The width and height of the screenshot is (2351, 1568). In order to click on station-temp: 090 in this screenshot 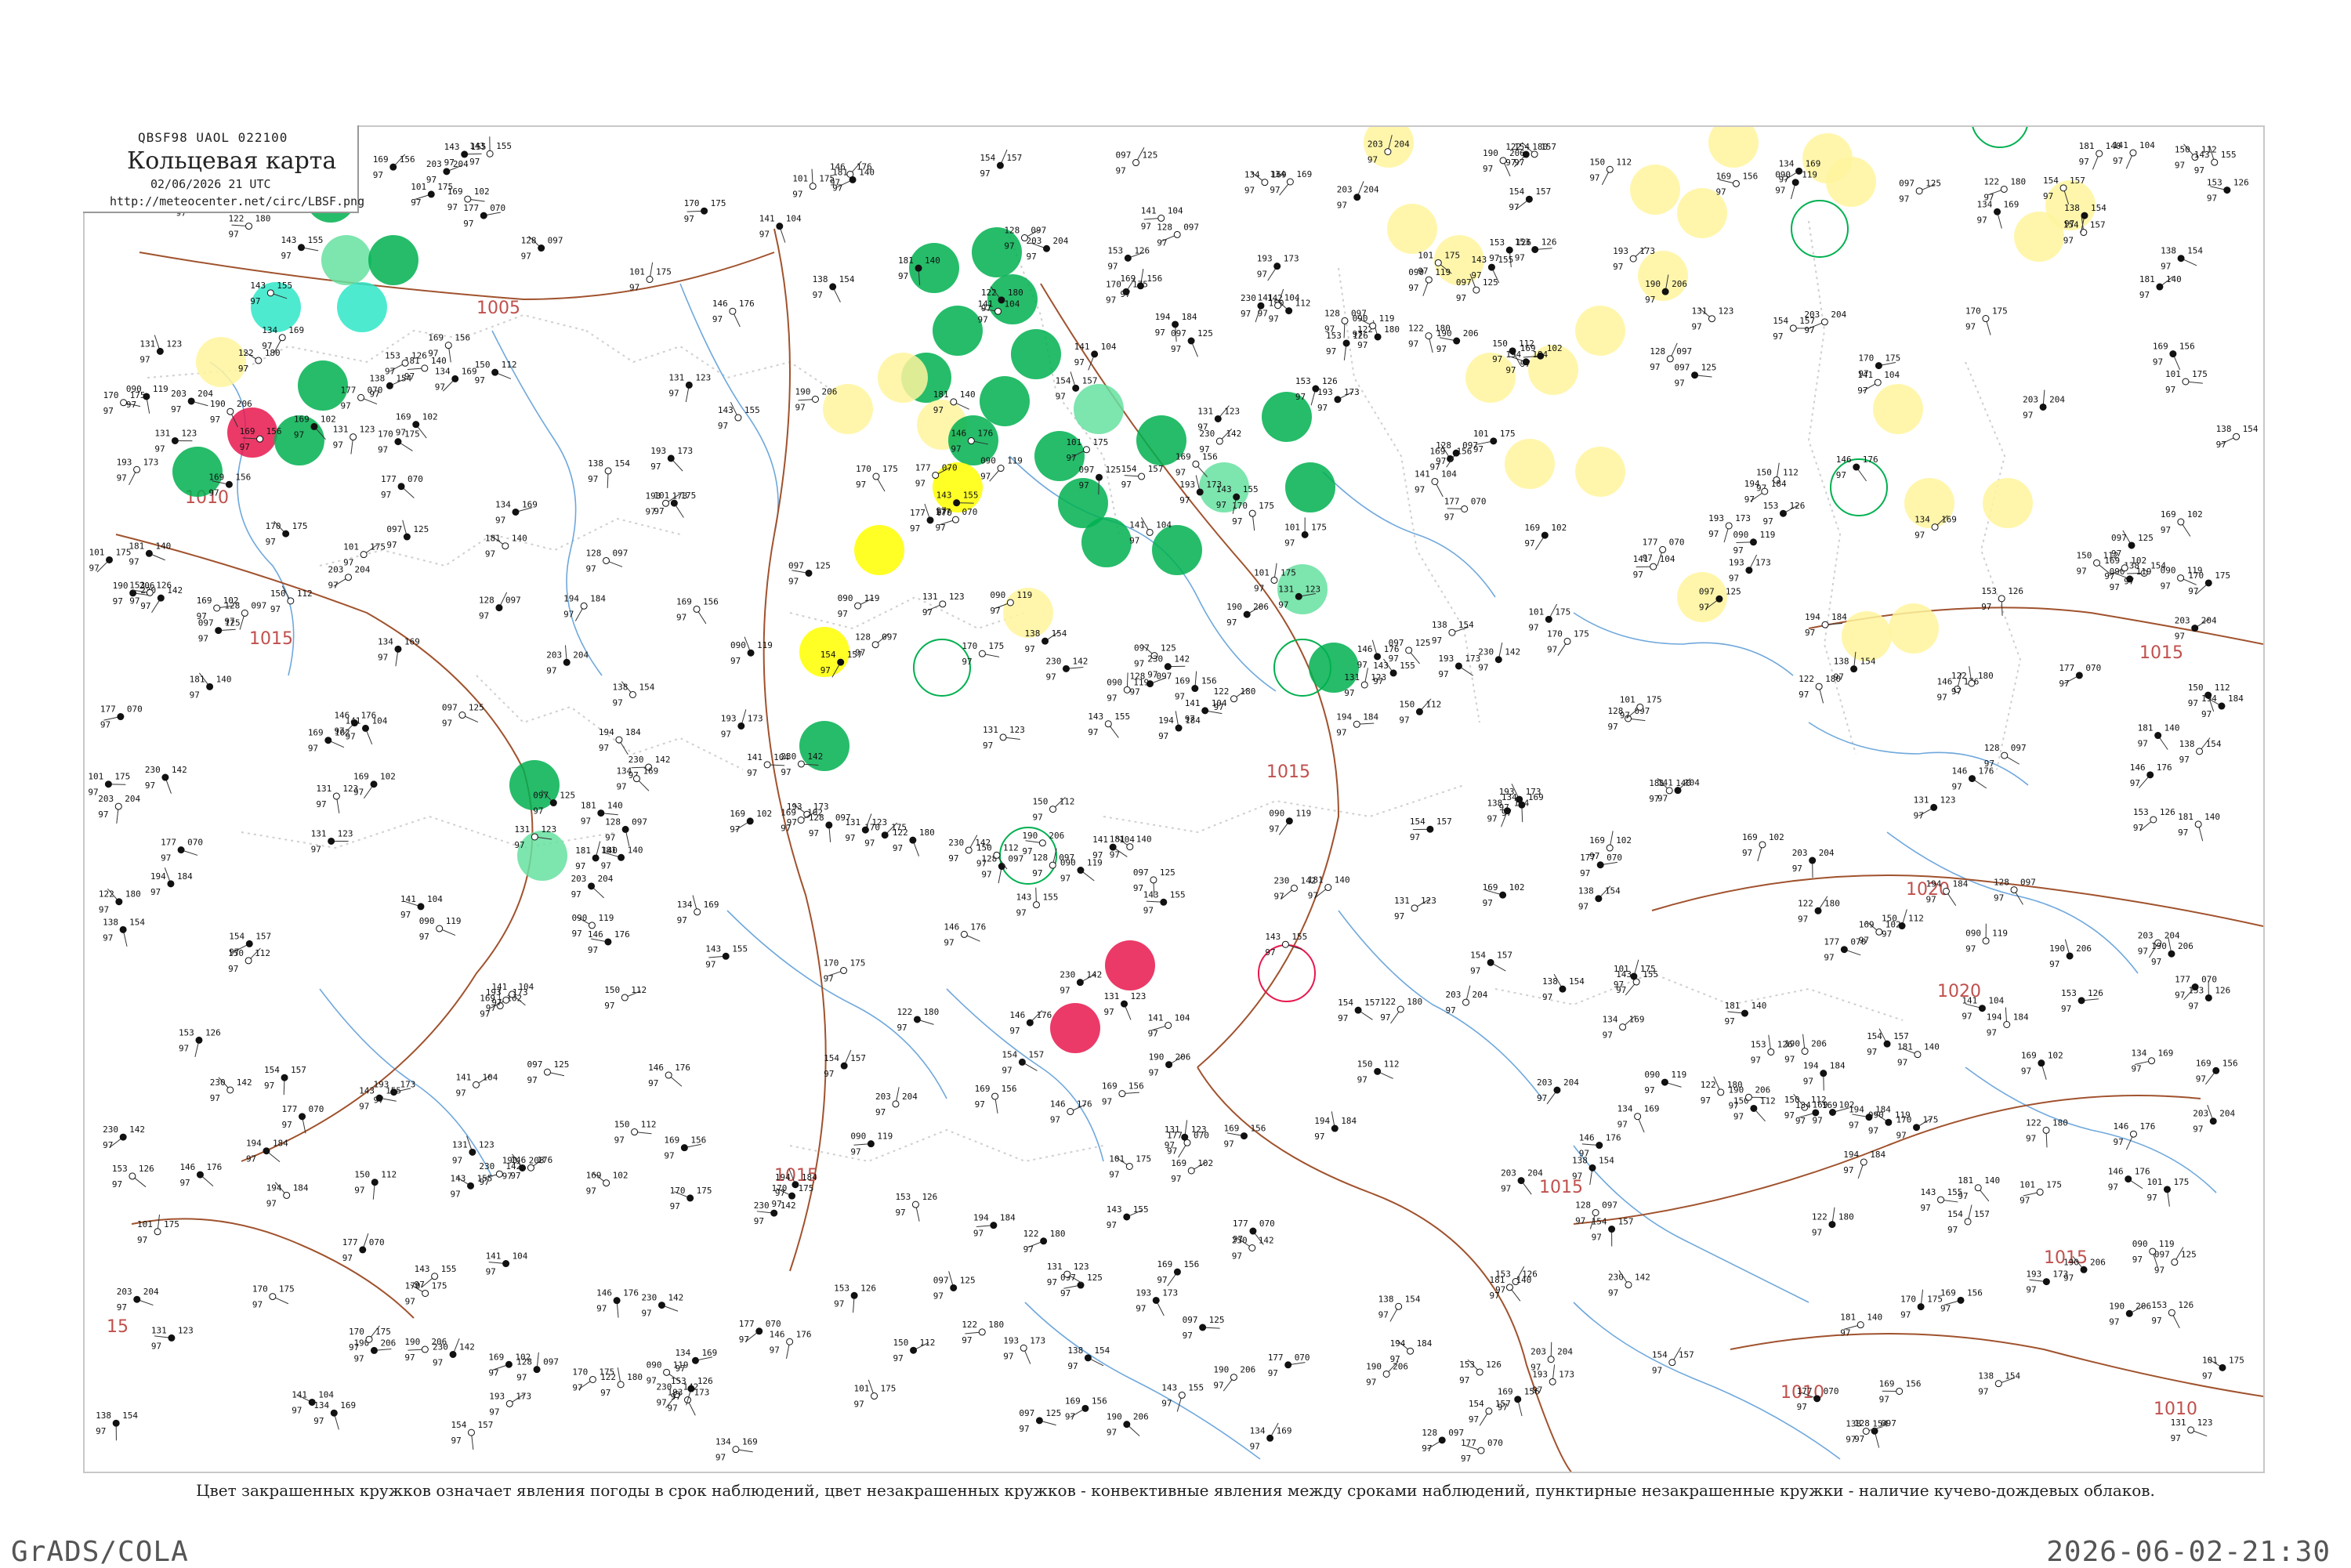, I will do `click(1416, 272)`.